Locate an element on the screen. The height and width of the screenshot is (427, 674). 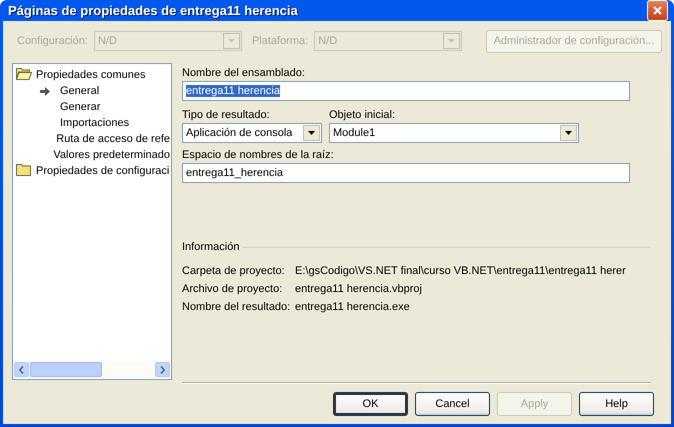
root-namespace-label: Espacio de nombres de la raíz: is located at coordinates (258, 155).